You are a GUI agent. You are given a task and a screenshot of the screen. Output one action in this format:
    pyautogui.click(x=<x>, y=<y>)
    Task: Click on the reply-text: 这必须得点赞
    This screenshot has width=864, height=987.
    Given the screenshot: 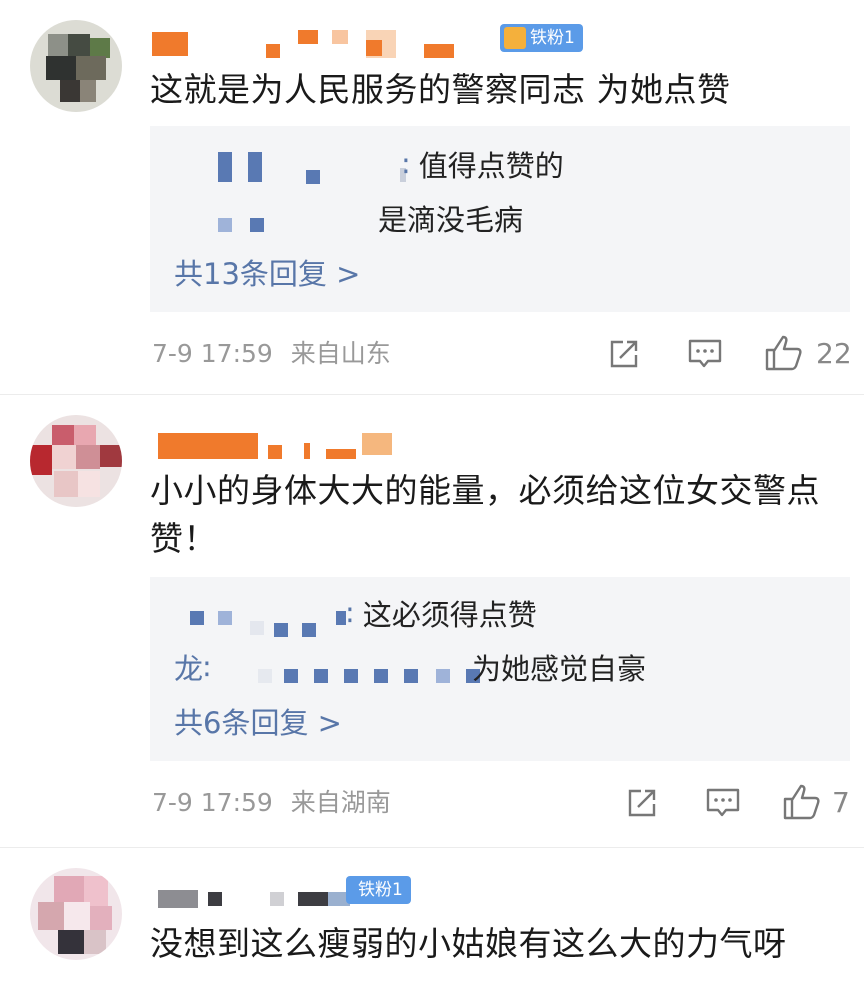 What is the action you would take?
    pyautogui.click(x=449, y=615)
    